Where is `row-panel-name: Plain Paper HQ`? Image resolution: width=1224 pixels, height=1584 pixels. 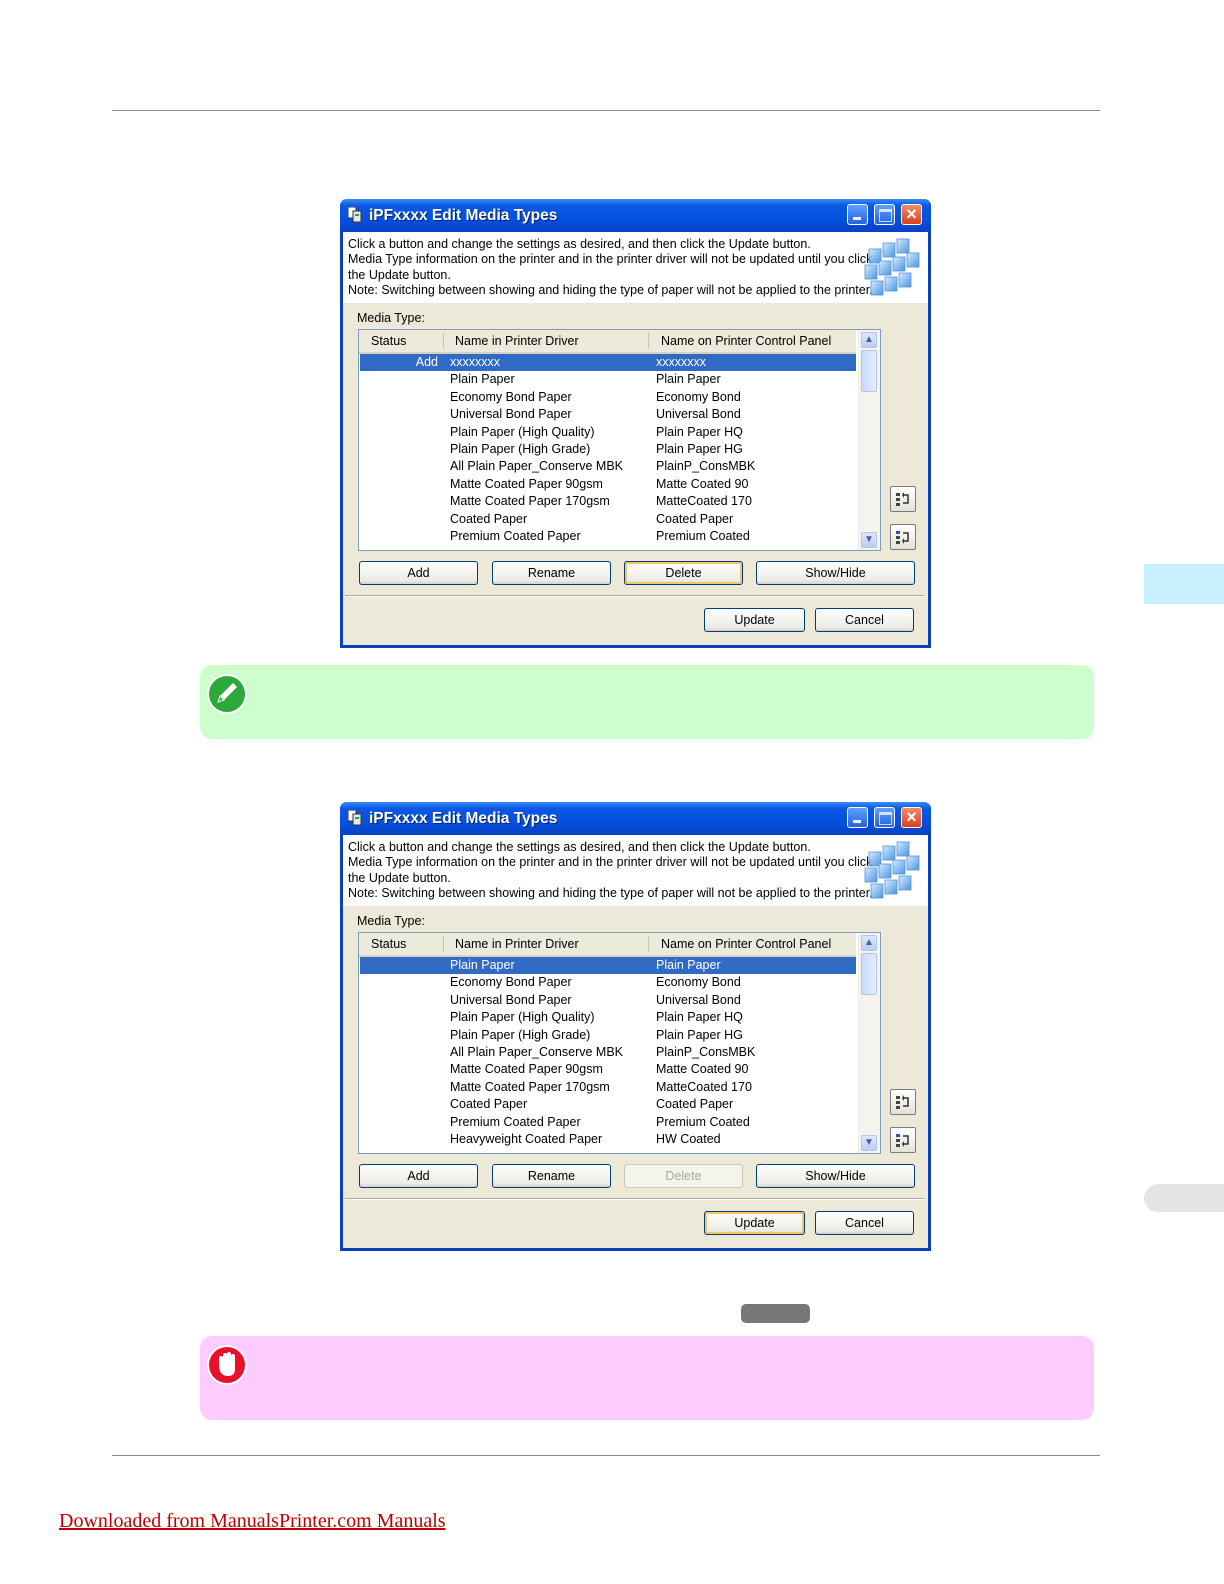
row-panel-name: Plain Paper HQ is located at coordinates (699, 1017).